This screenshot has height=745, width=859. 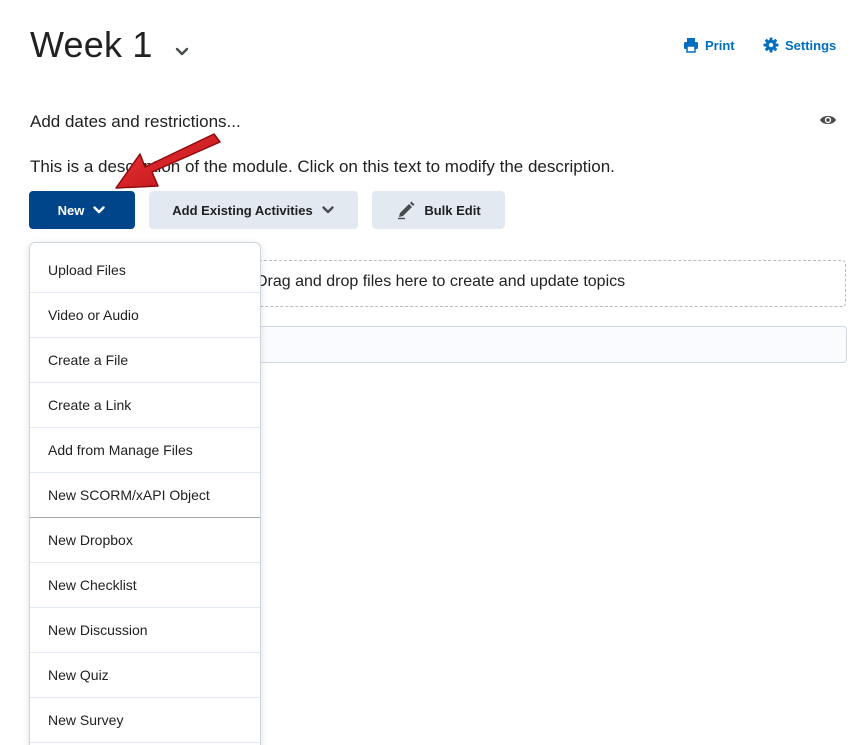 What do you see at coordinates (811, 45) in the screenshot?
I see `settings-label: Settings` at bounding box center [811, 45].